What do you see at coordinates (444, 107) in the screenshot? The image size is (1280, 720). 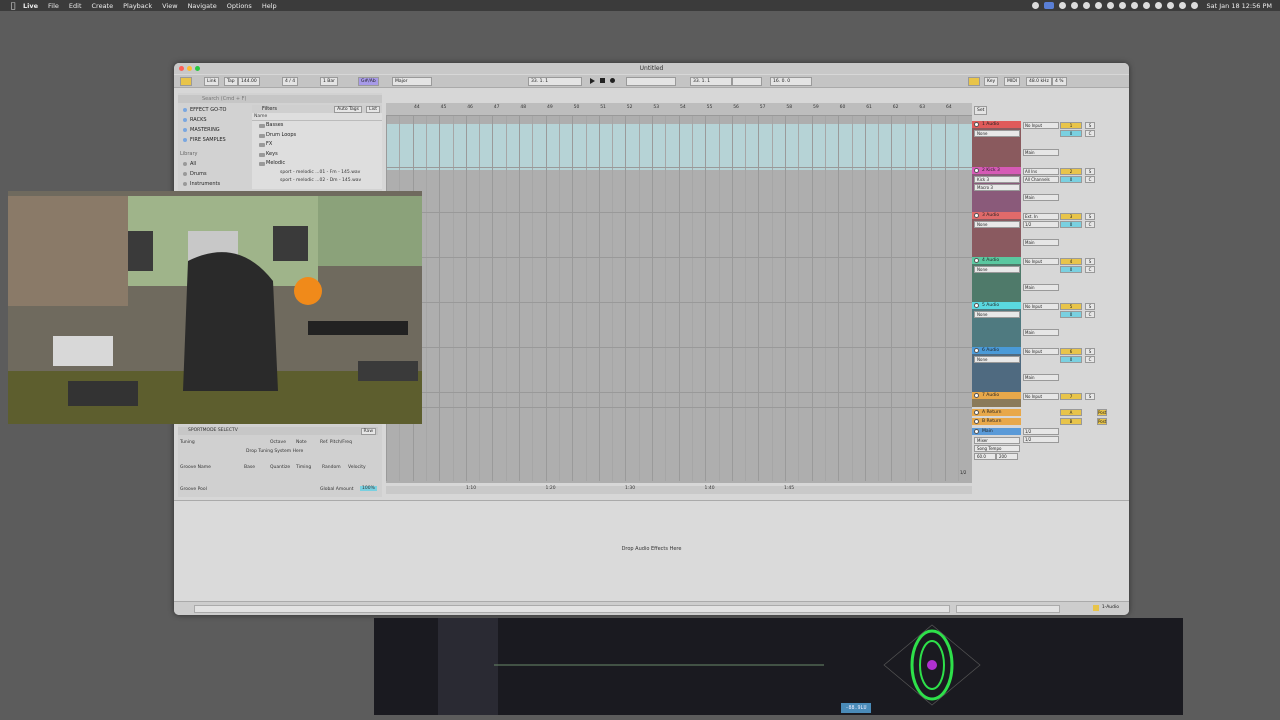 I see `ruler-bar-number: 45` at bounding box center [444, 107].